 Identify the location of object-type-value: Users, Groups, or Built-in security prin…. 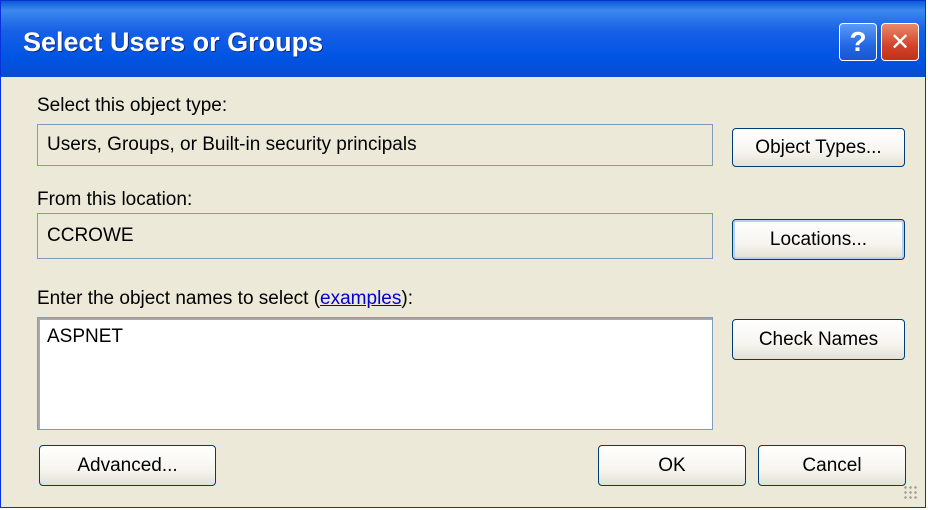
(232, 144).